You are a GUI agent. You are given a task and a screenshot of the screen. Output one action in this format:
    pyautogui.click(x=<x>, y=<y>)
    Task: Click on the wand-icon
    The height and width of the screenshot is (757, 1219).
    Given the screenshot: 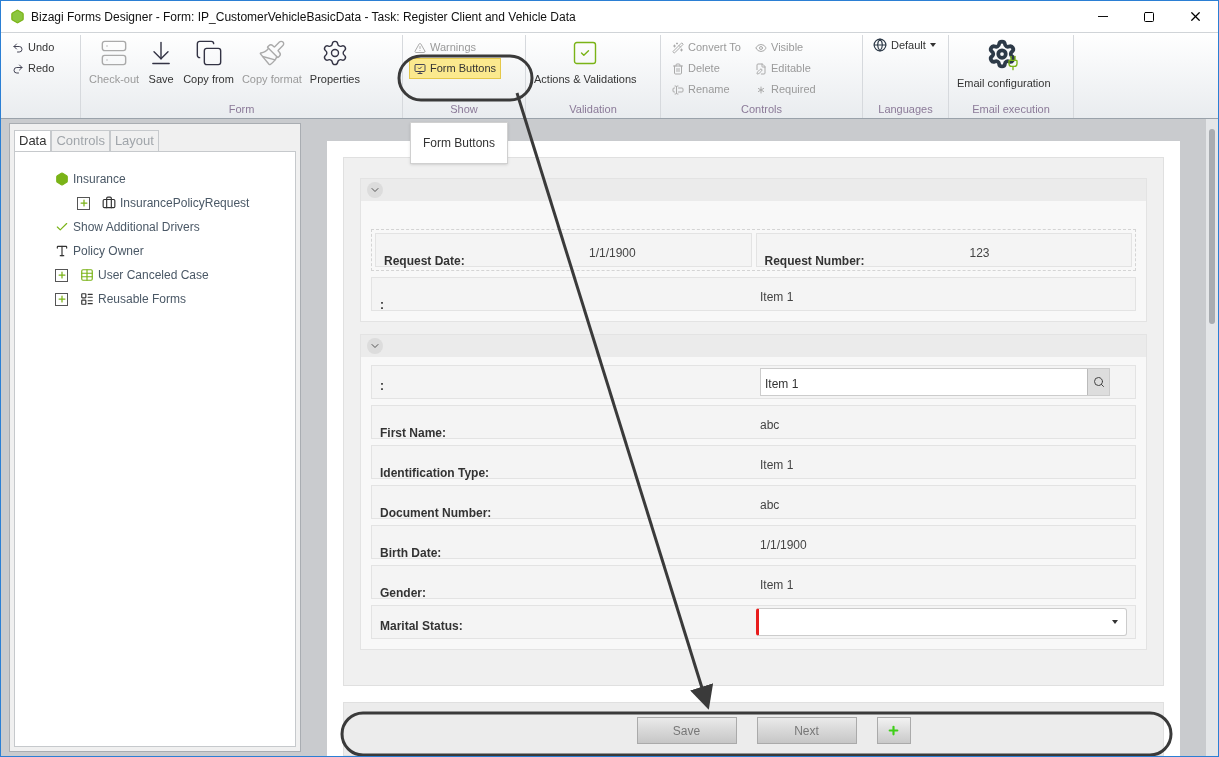 What is the action you would take?
    pyautogui.click(x=678, y=47)
    